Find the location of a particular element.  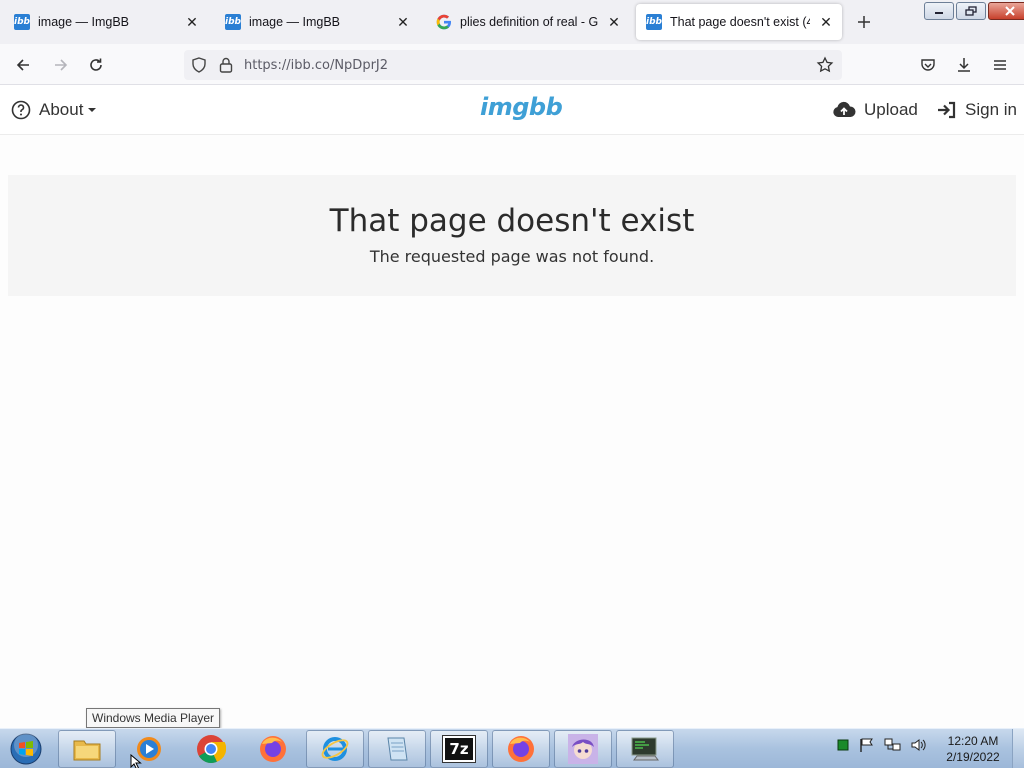

pocket-icon is located at coordinates (928, 65).